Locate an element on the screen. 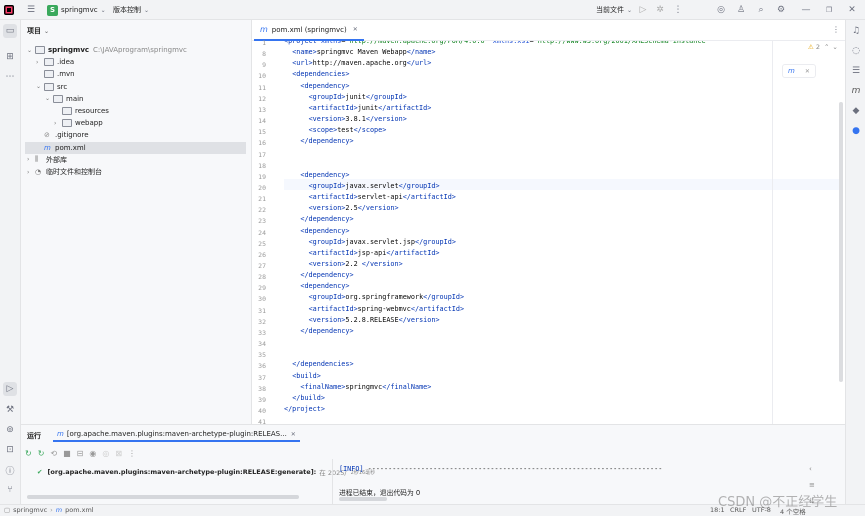 The width and height of the screenshot is (865, 516). tree-item-mvn: .mvn is located at coordinates (55, 74).